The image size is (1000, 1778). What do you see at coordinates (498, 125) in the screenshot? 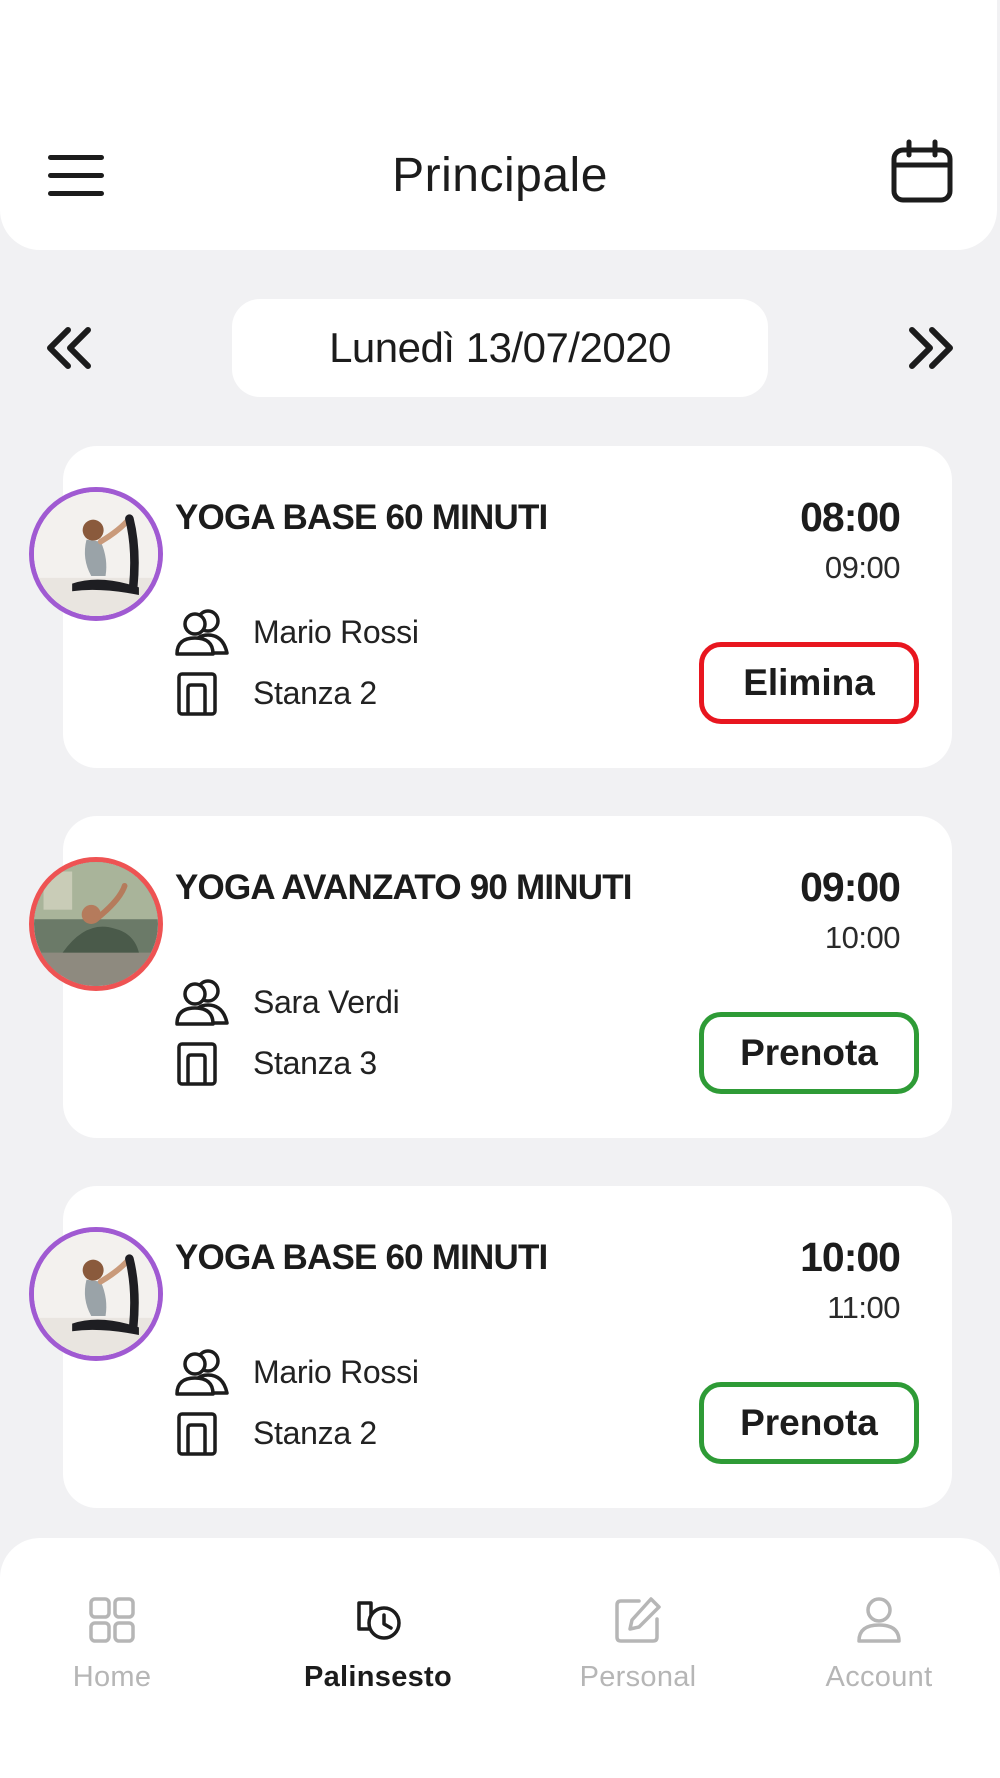
I see `top-header: Principale` at bounding box center [498, 125].